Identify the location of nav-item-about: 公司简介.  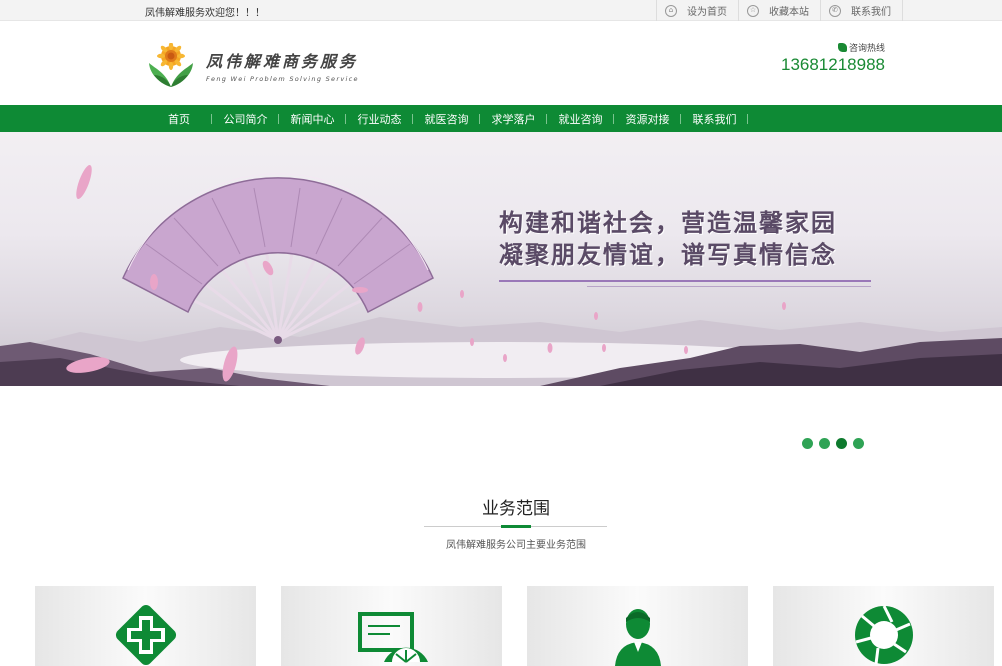
(245, 118).